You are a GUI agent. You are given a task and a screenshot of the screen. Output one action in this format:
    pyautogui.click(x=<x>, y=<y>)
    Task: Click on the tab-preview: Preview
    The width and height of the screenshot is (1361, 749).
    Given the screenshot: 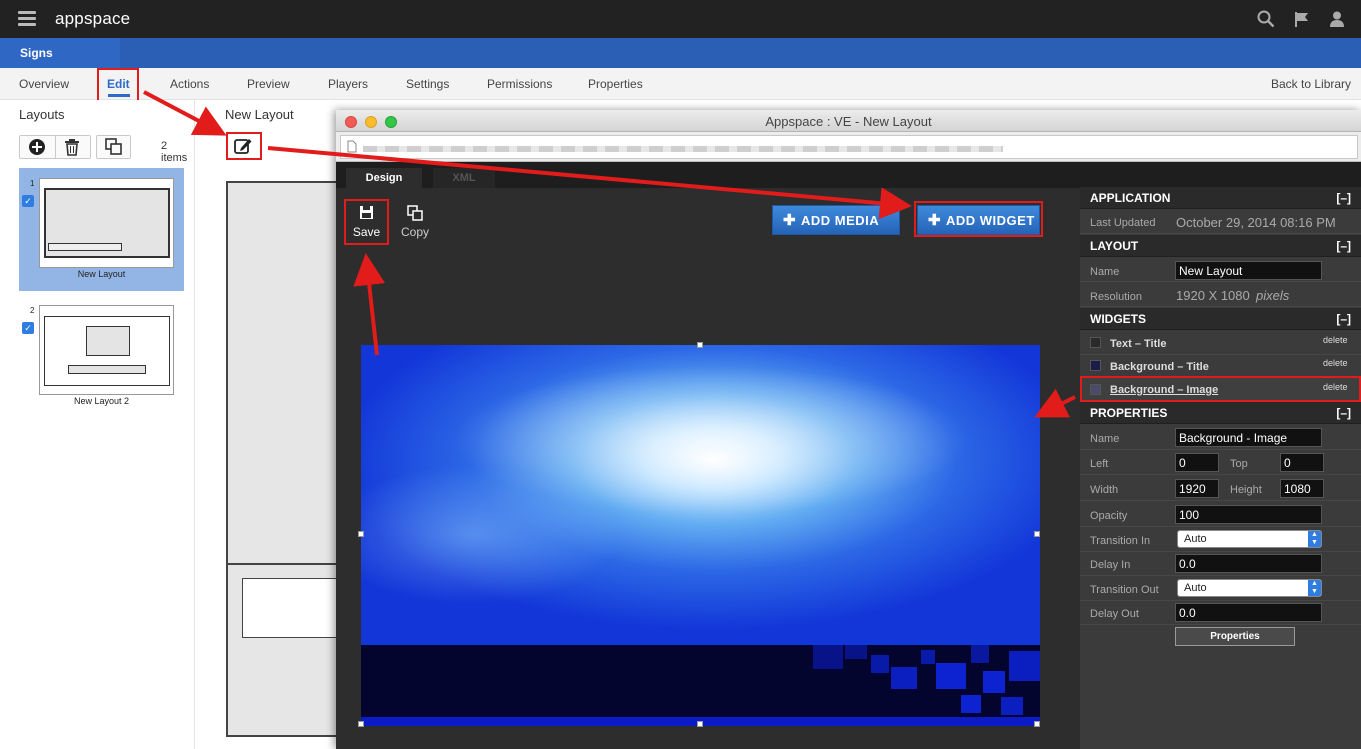 What is the action you would take?
    pyautogui.click(x=268, y=84)
    